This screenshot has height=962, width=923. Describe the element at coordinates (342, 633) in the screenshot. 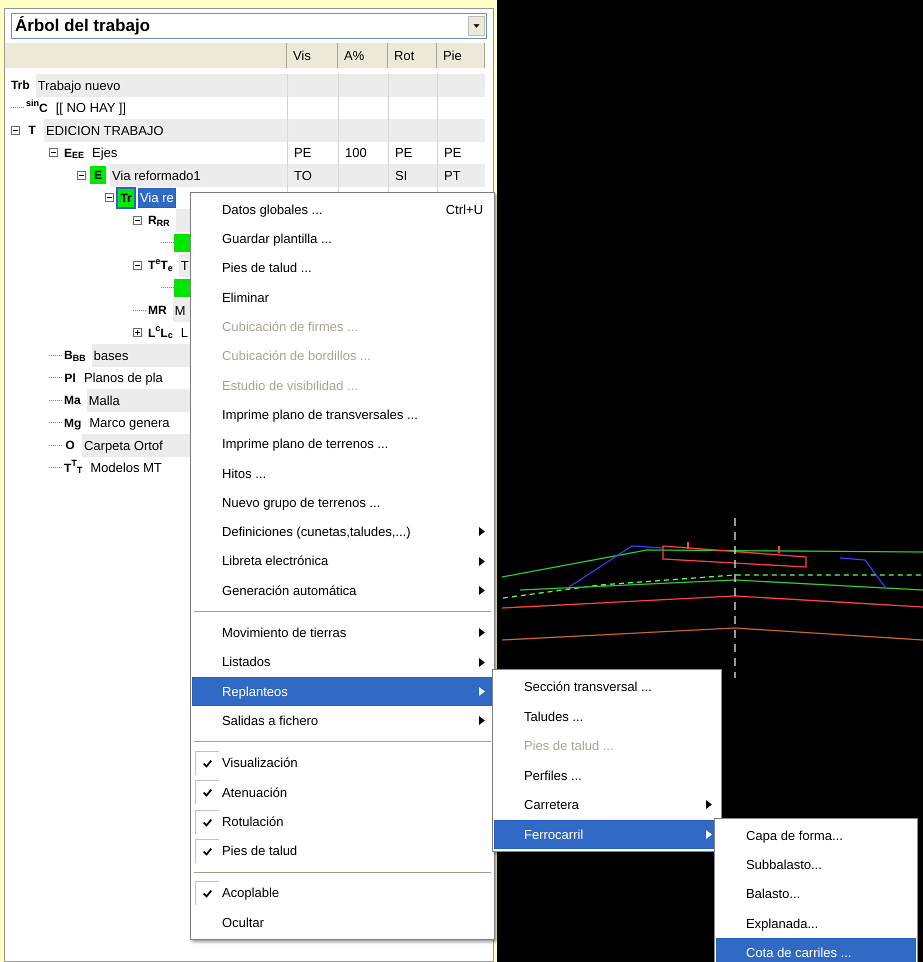

I see `menu-item: Movimiento de tierras` at that location.